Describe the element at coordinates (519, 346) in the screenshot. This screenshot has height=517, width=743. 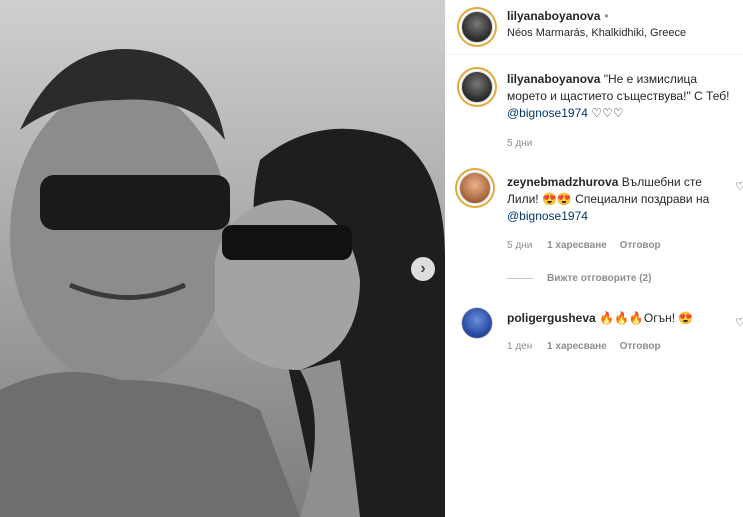
I see `comment-time: 1 ден` at that location.